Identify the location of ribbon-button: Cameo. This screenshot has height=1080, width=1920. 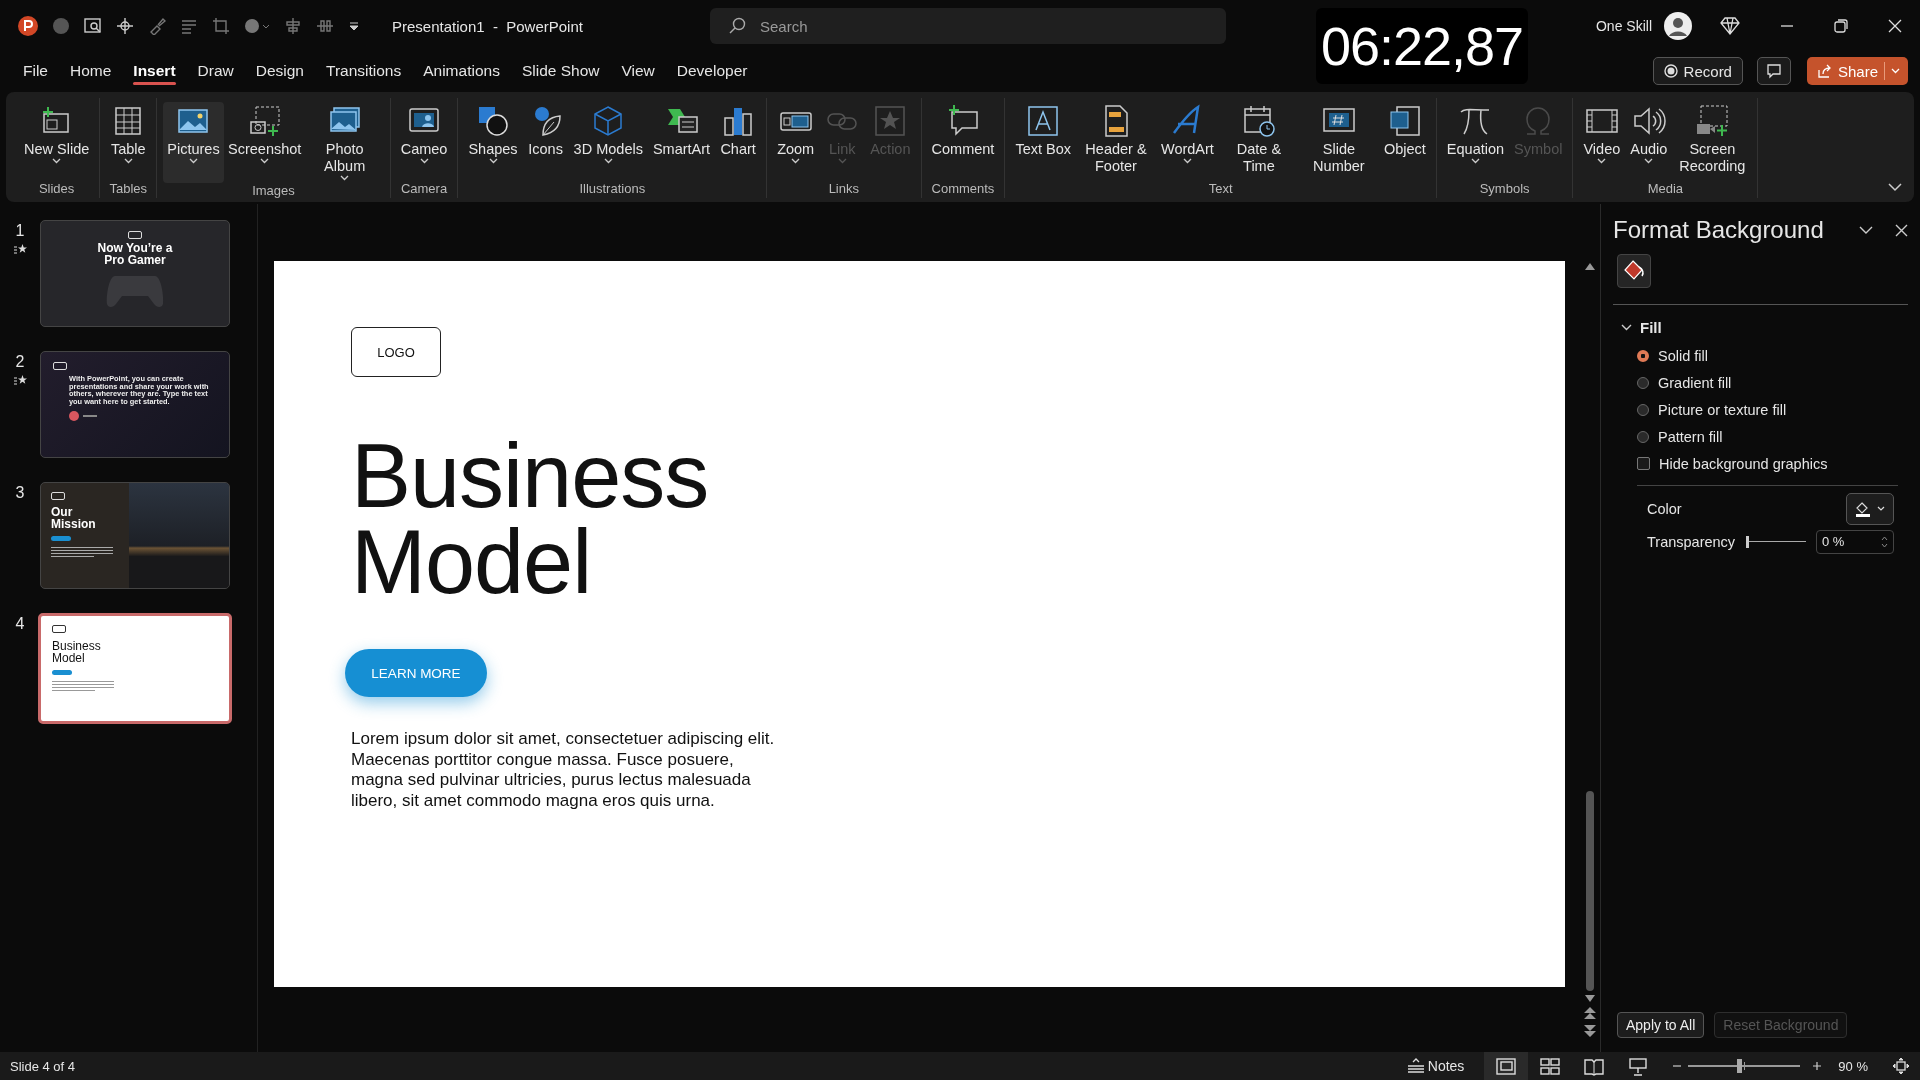
(424, 141).